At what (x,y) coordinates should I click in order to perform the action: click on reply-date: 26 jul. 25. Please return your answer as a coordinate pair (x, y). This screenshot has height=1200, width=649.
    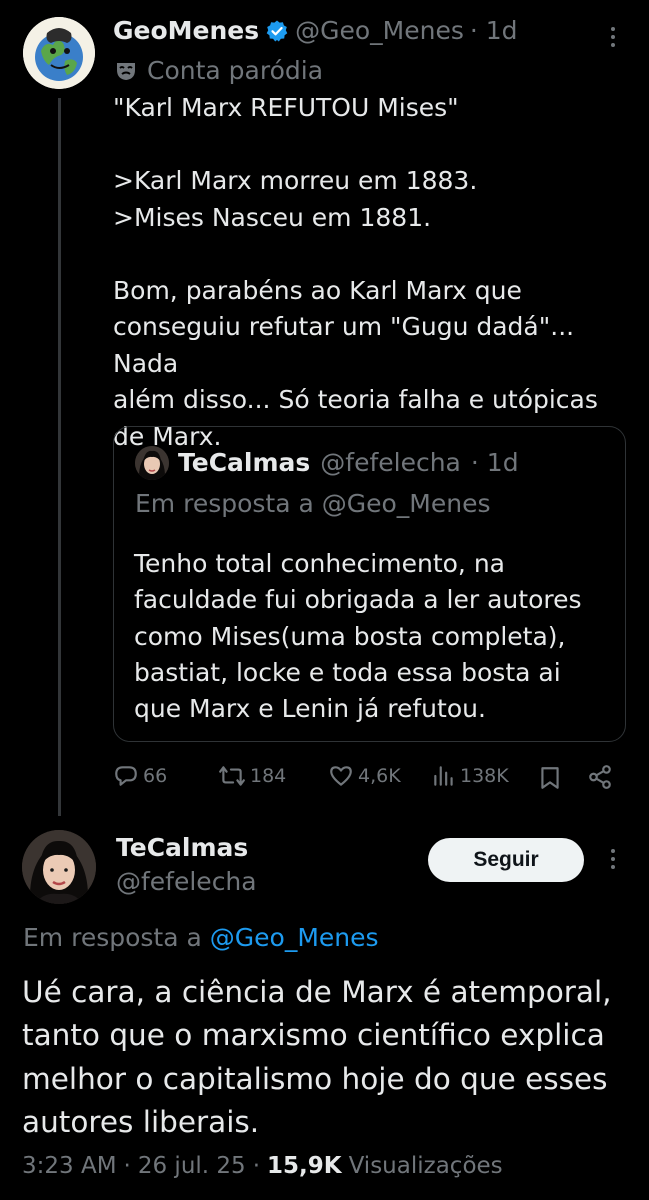
    Looking at the image, I should click on (192, 1166).